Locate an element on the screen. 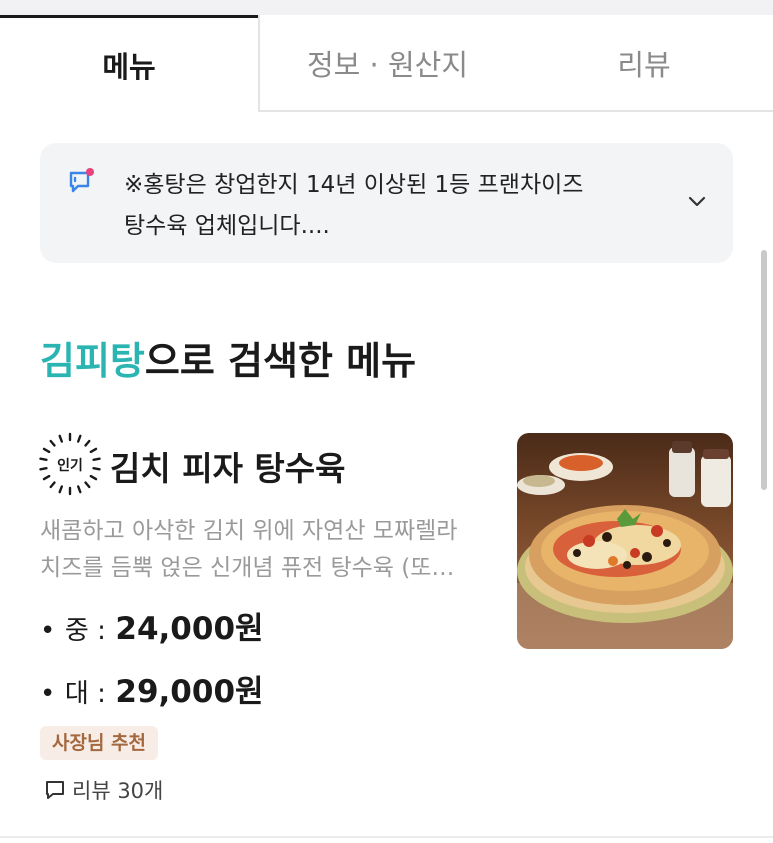 The image size is (773, 843). tab-info-origin: 정보 · 원산지 is located at coordinates (386, 63).